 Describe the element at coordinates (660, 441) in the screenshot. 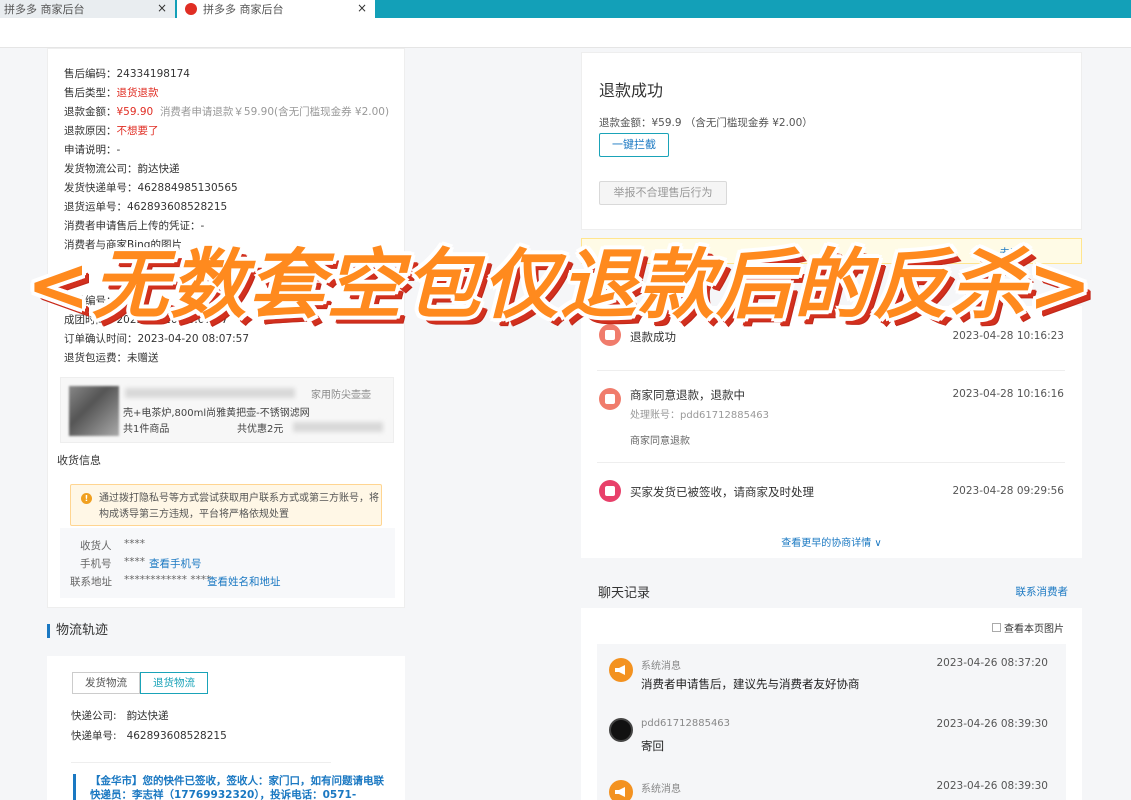

I see `timeline-item-detail: 商家同意退款` at that location.